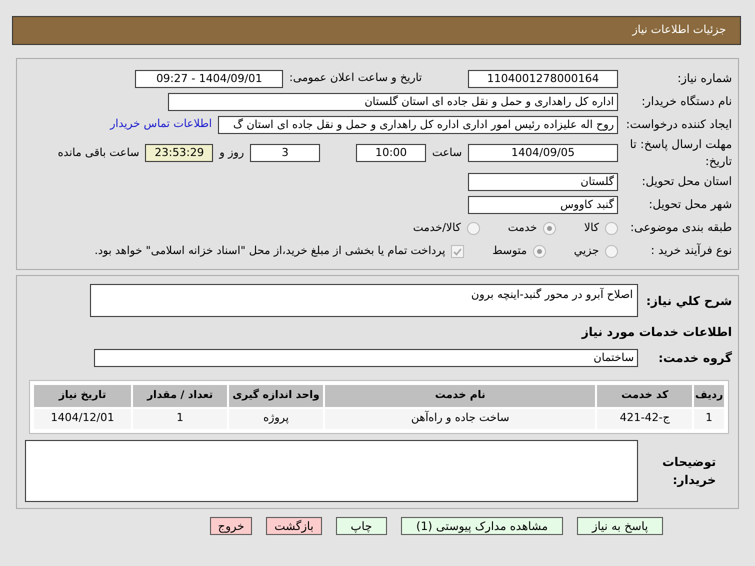  What do you see at coordinates (362, 525) in the screenshot?
I see `button: چاپ` at bounding box center [362, 525].